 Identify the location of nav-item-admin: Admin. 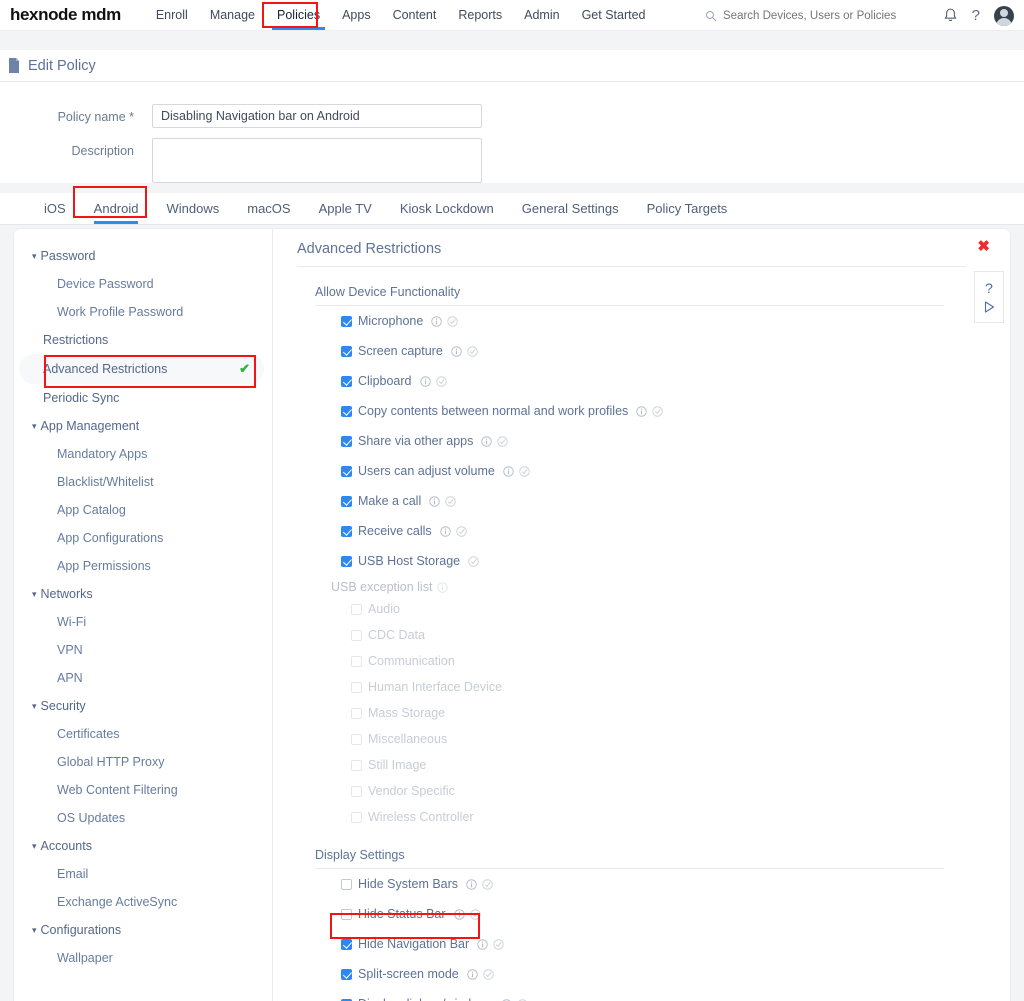
(541, 15).